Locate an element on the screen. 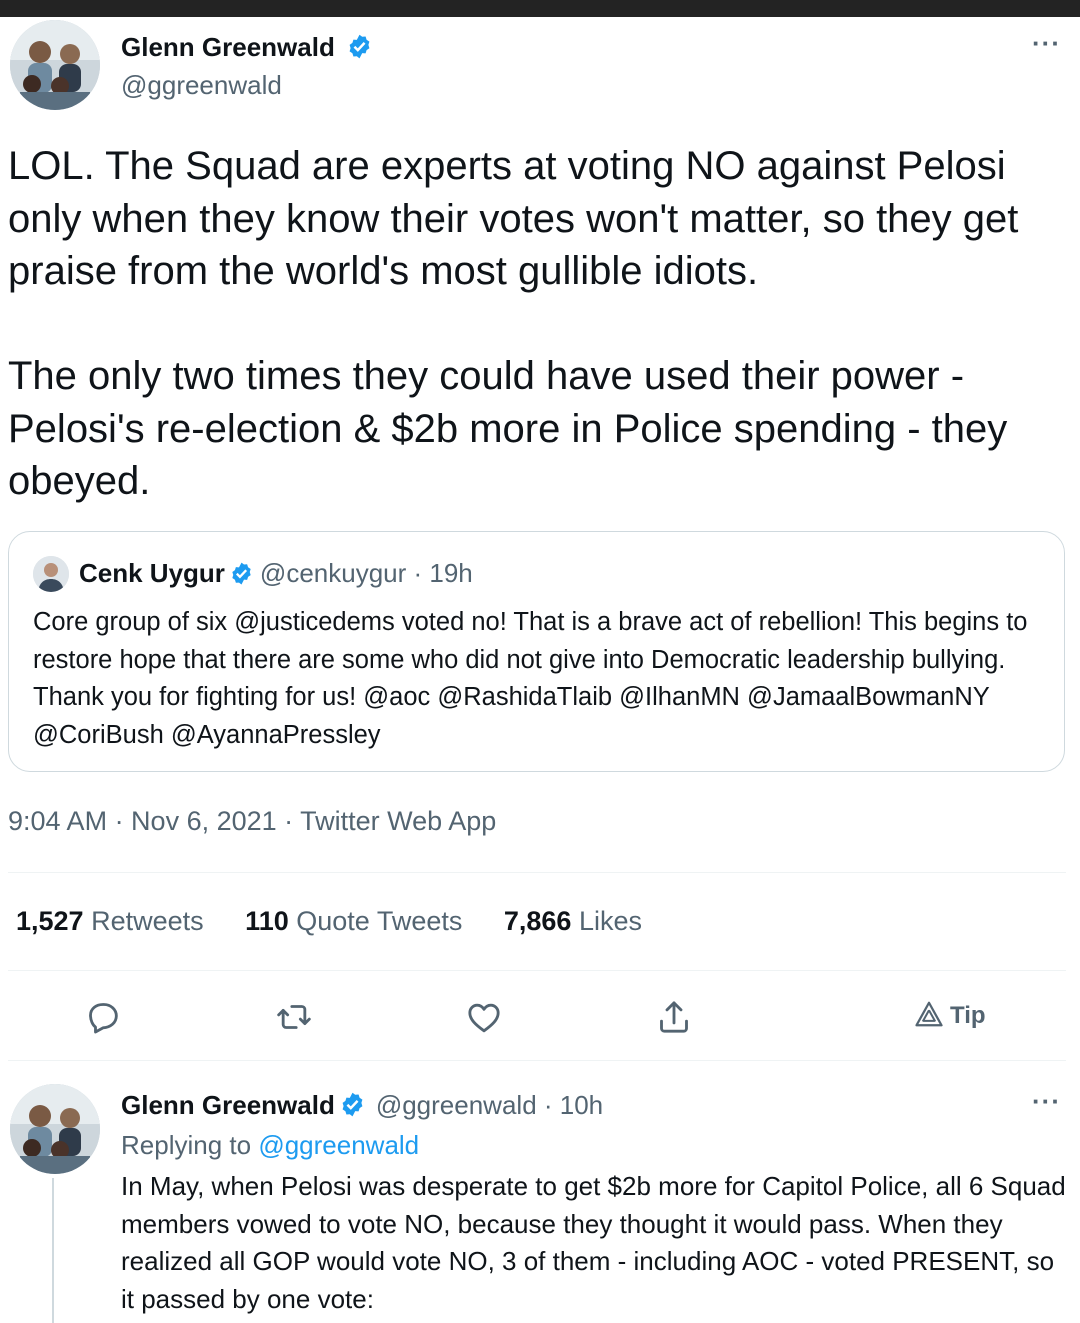  like-icon is located at coordinates (484, 1018).